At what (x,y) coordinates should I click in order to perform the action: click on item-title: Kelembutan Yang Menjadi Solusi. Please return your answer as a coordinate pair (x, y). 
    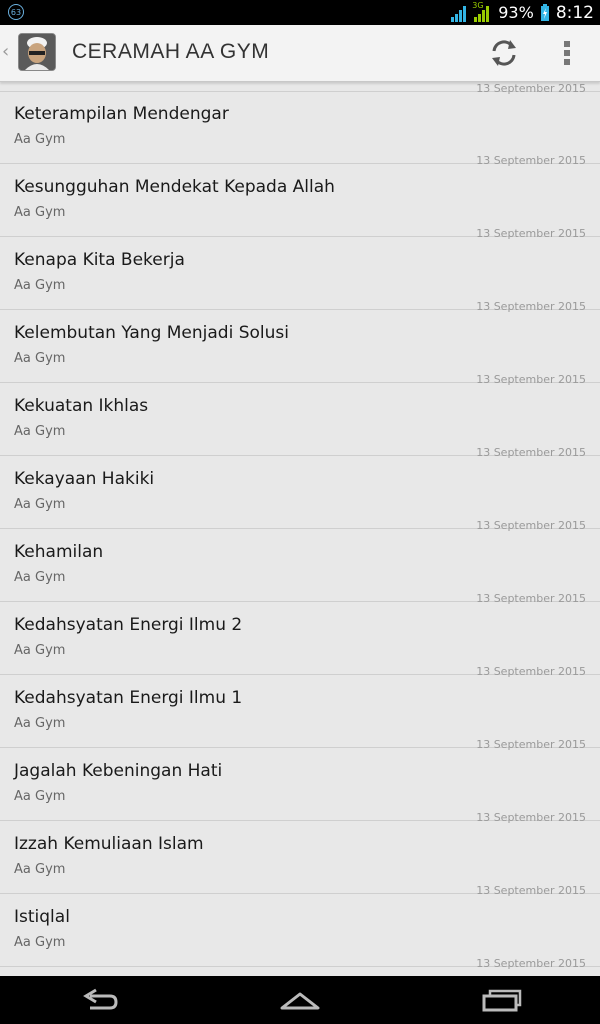
    Looking at the image, I should click on (151, 333).